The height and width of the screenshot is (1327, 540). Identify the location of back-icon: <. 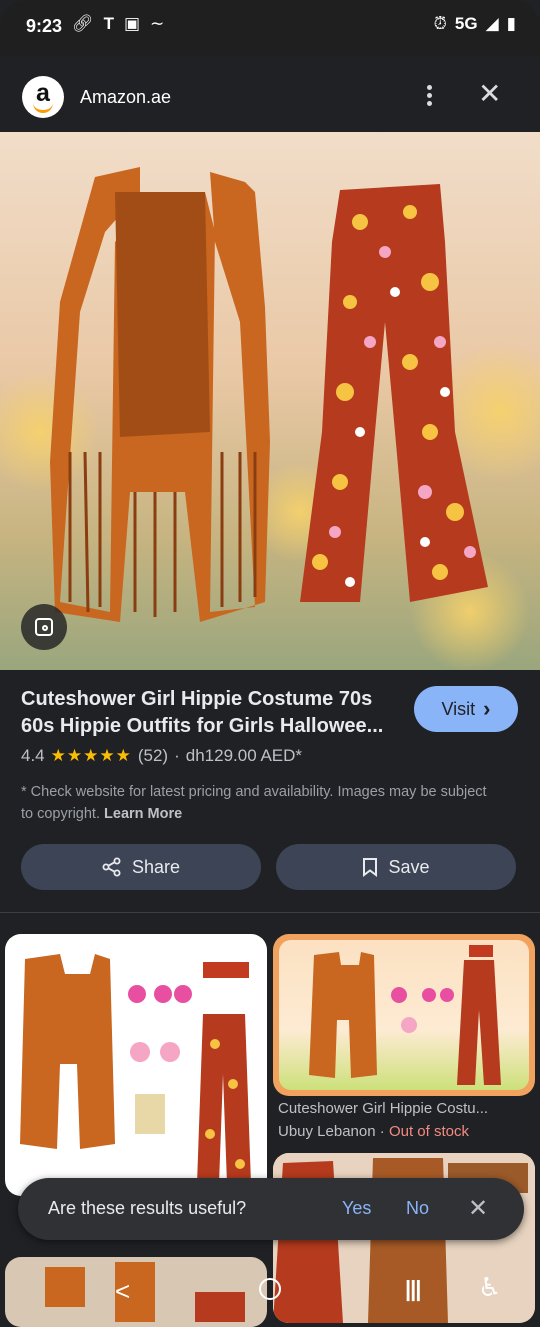
(122, 1291).